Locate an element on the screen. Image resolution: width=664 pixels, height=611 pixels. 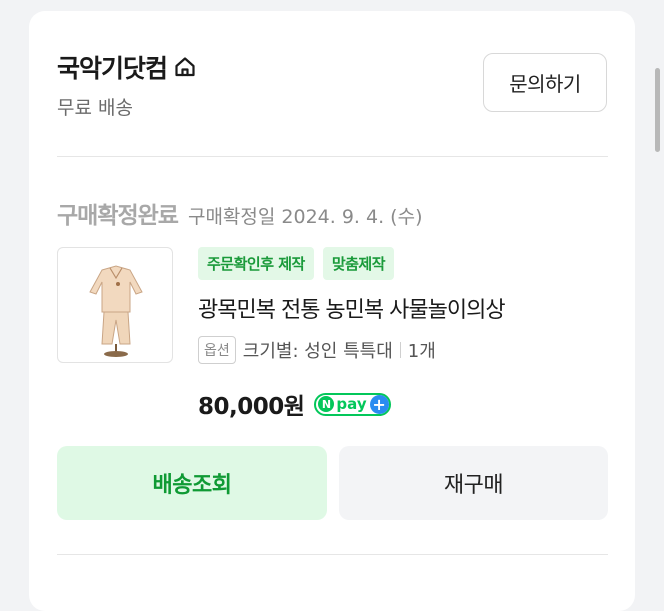
inquiry-button: 문의하기 is located at coordinates (545, 82).